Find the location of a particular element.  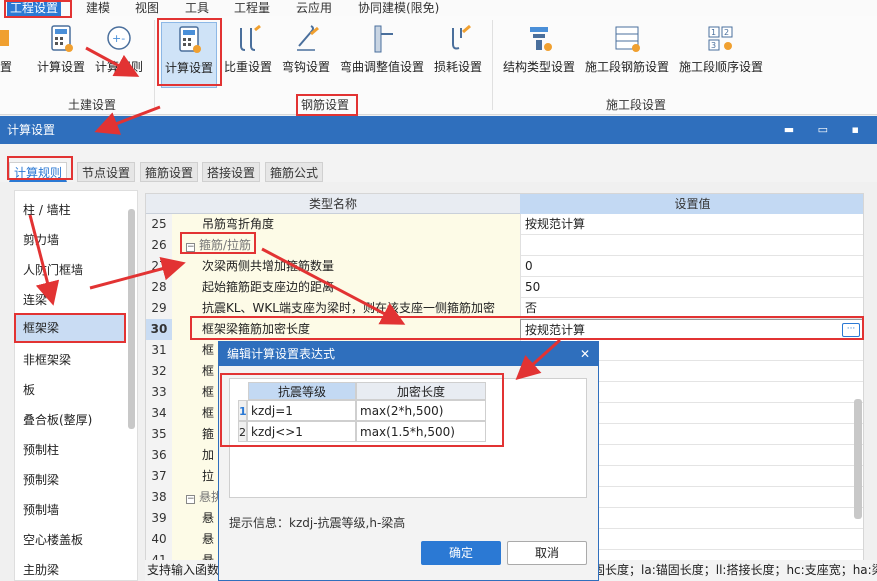

type-name-cell: 次梁两侧共增加箍筋数量 is located at coordinates (346, 266).